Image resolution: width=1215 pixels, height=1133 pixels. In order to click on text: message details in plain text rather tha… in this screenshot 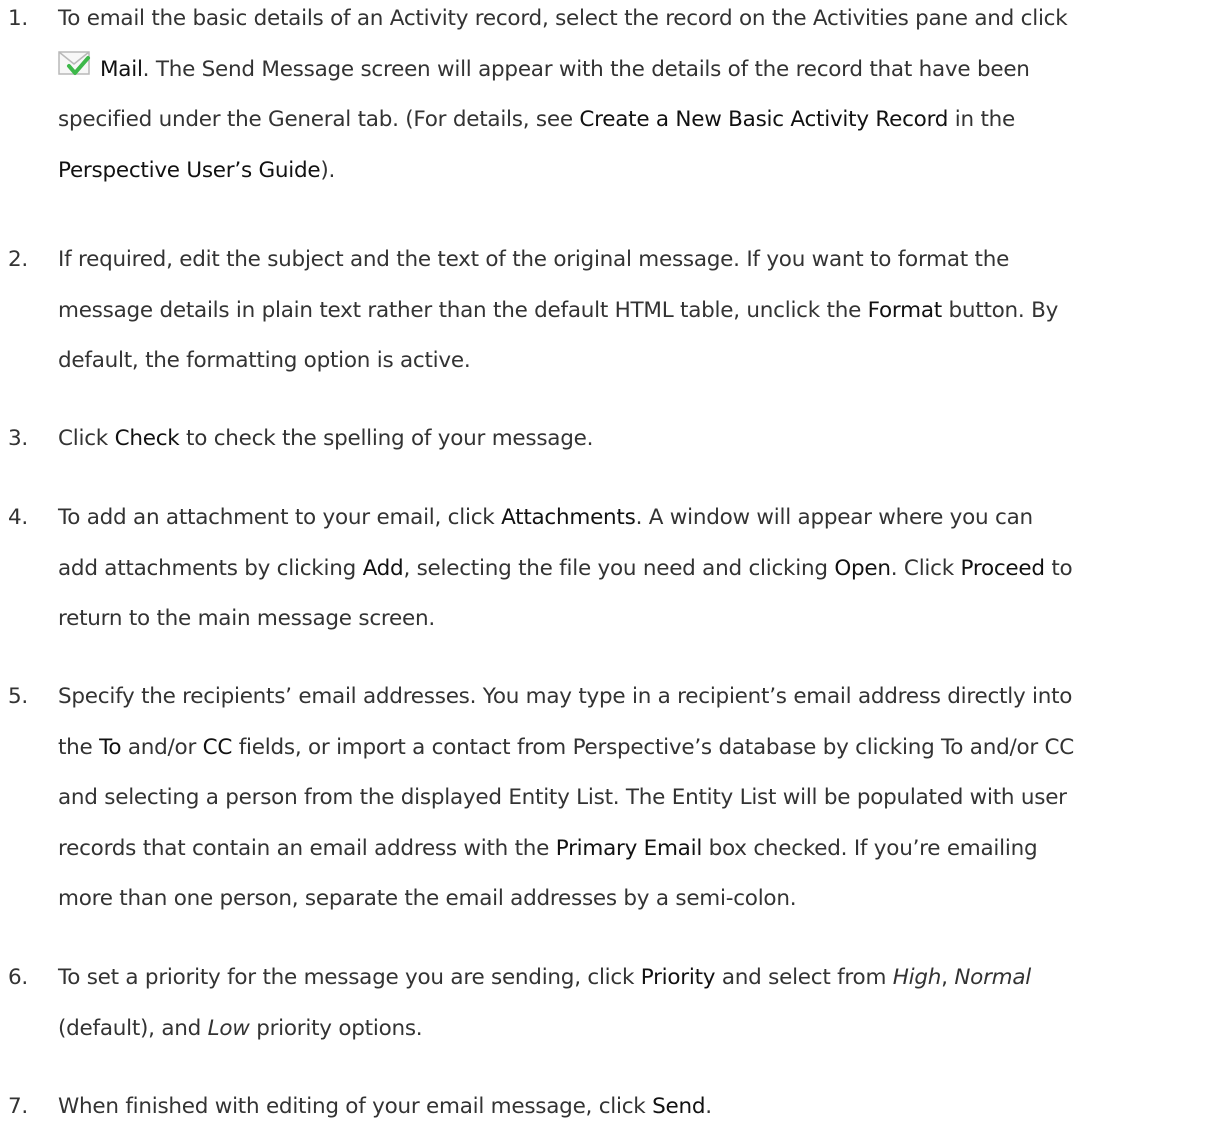, I will do `click(463, 310)`.